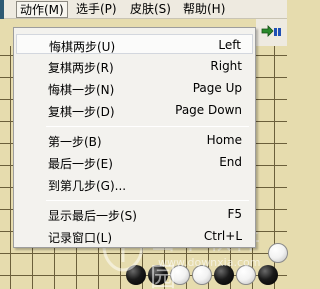 The width and height of the screenshot is (320, 289). Describe the element at coordinates (81, 112) in the screenshot. I see `menu-item-label: 复棋一步(D)` at that location.